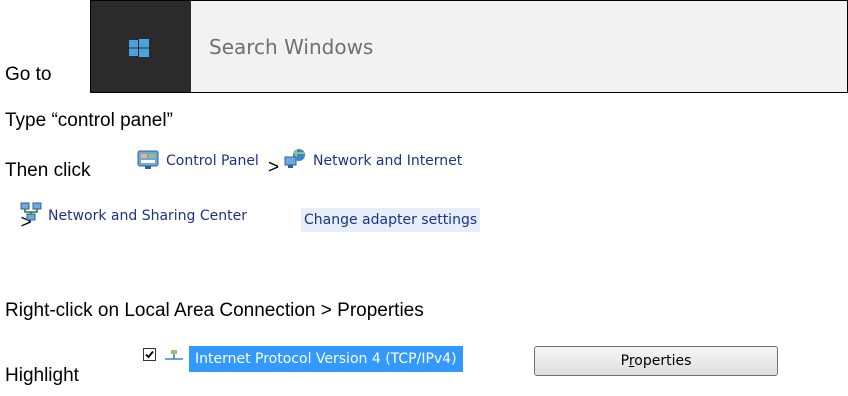 This screenshot has height=396, width=848. I want to click on control-panel-link: Control Panel, so click(212, 161).